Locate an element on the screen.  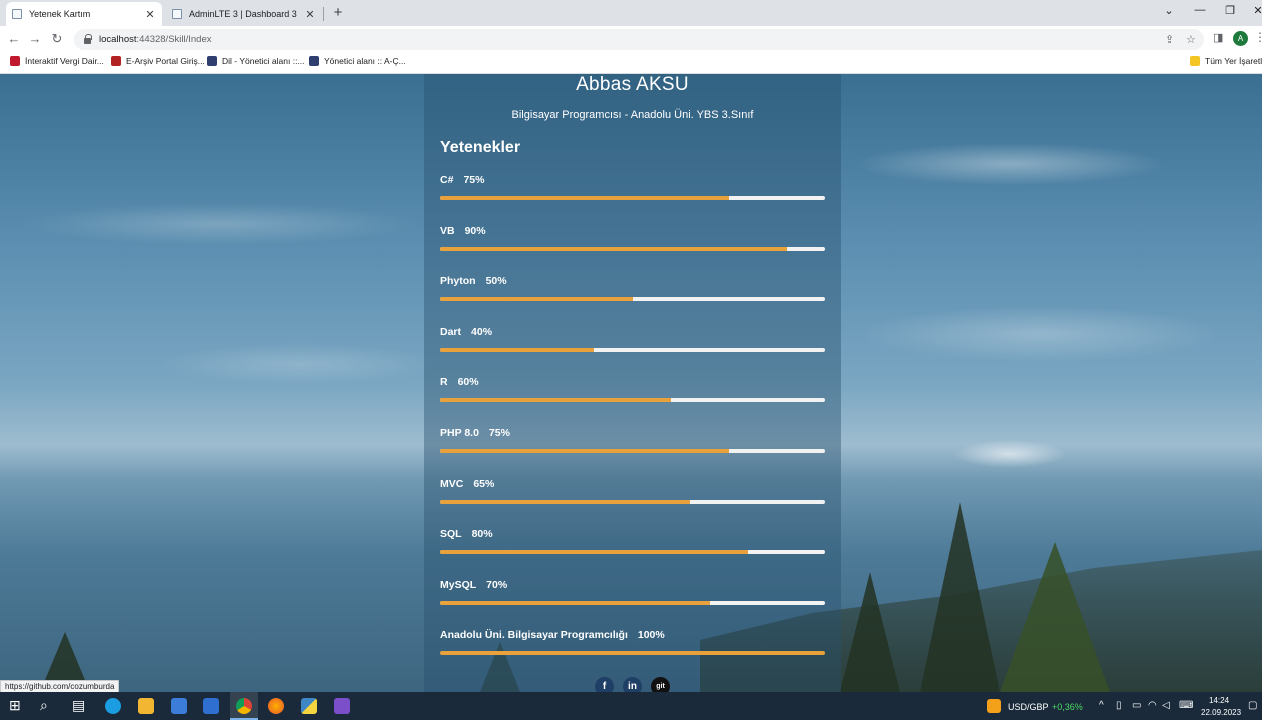
device-icon: ▯ is located at coordinates (1119, 705).